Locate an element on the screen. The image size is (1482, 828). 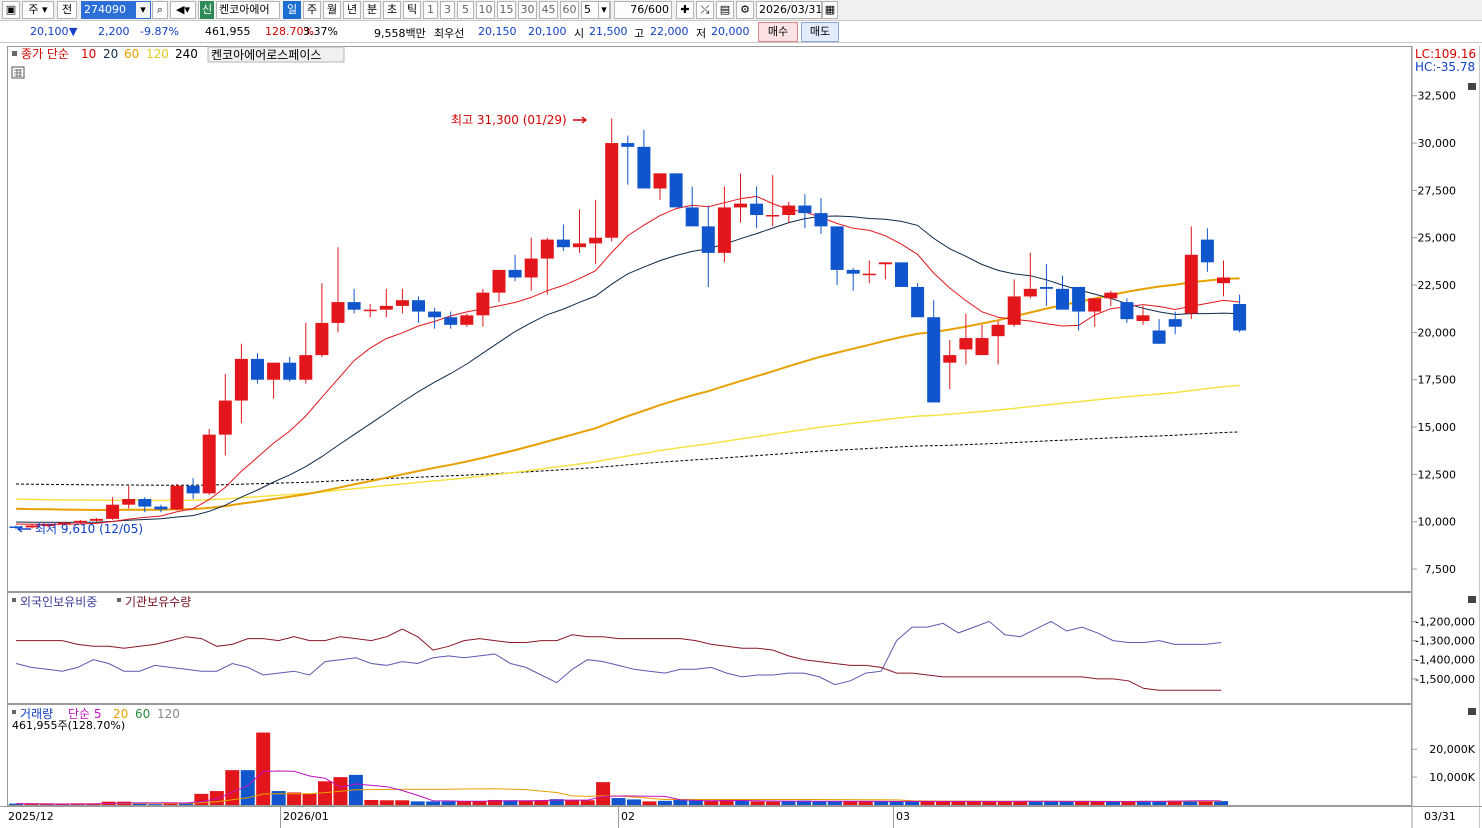
period-type-label: 주 is located at coordinates (33, 9).